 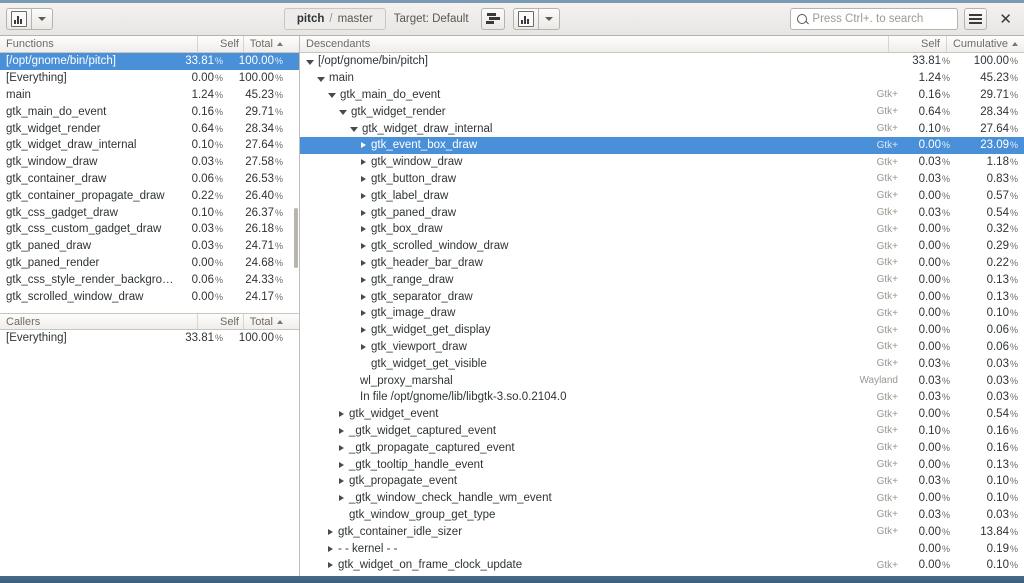 I want to click on descendant-row: wl_proxy_marshal Wayland 0.03% 0.03%, so click(x=662, y=380).